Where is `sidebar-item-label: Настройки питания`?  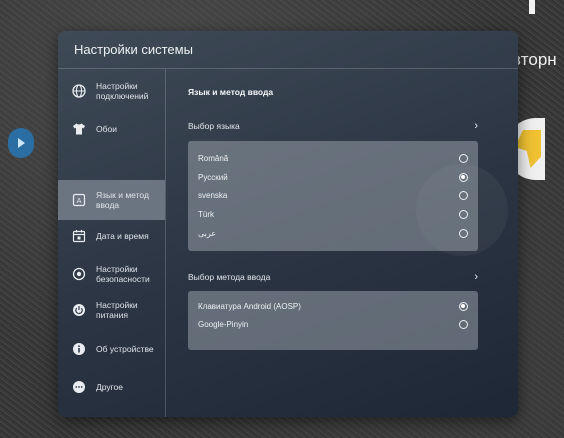
sidebar-item-label: Настройки питания is located at coordinates (117, 310).